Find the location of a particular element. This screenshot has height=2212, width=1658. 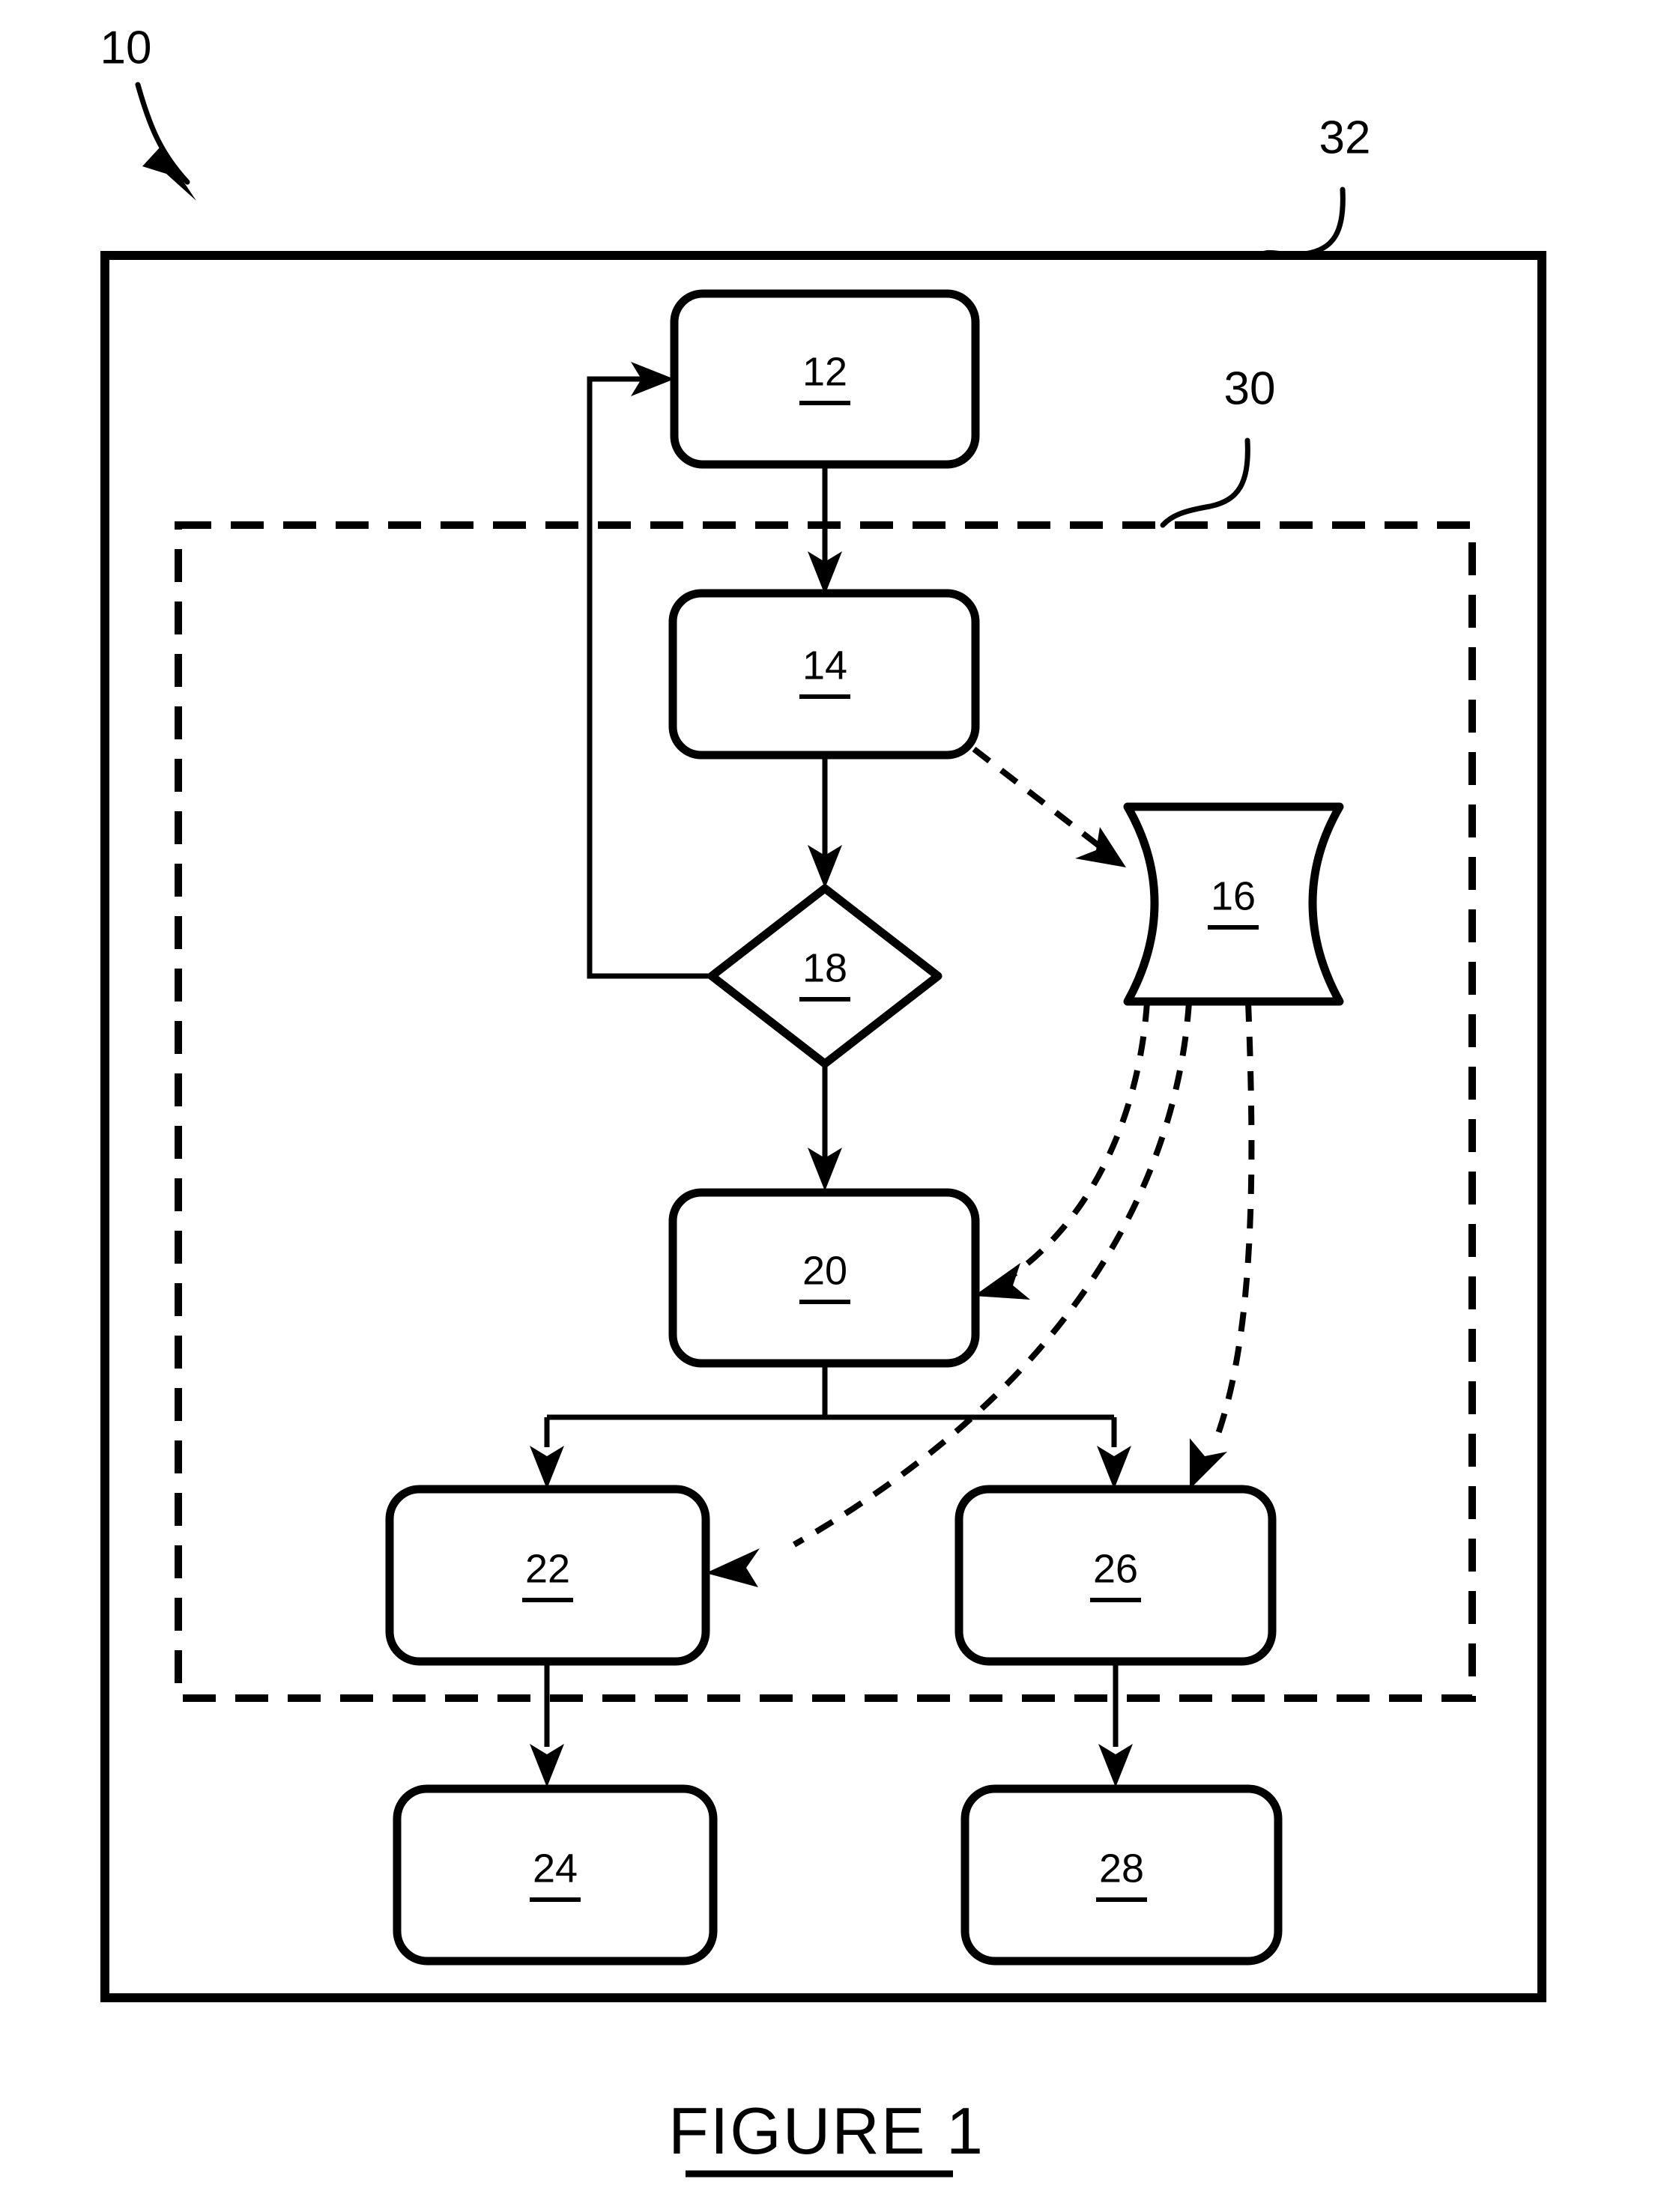

ref-numeral-30: 30 is located at coordinates (1250, 388).